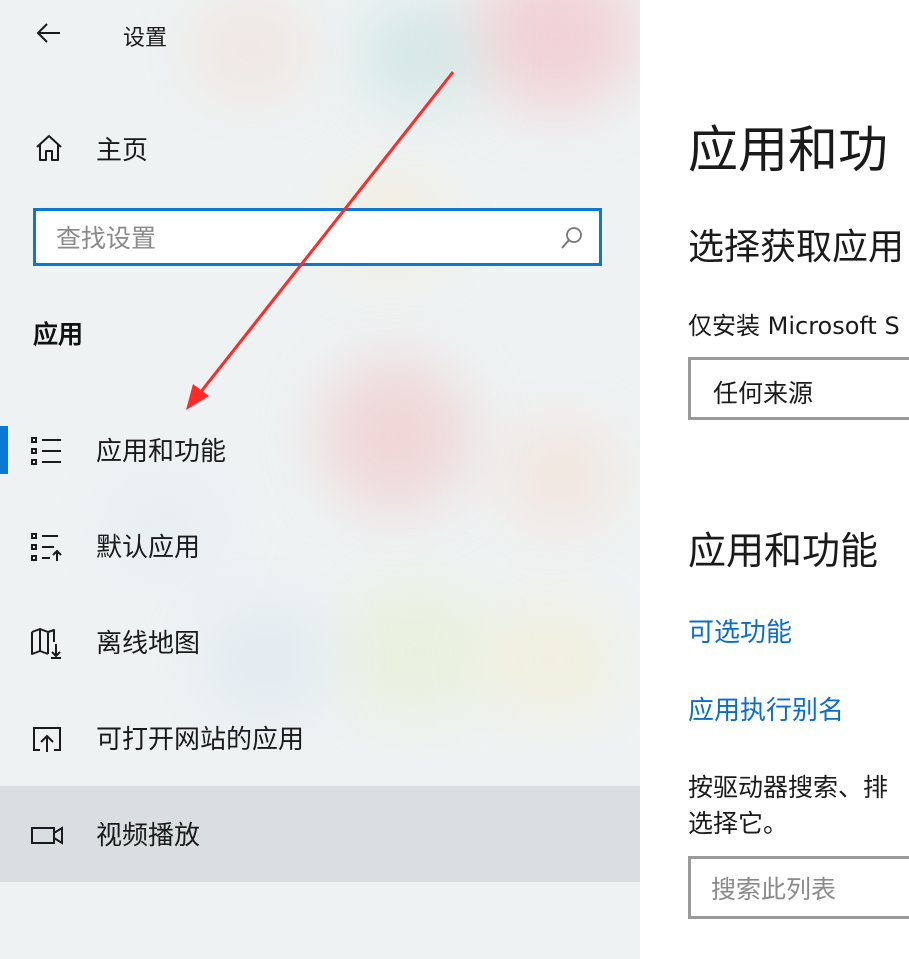 This screenshot has height=959, width=909. What do you see at coordinates (320, 148) in the screenshot?
I see `home-nav-item: 主页` at bounding box center [320, 148].